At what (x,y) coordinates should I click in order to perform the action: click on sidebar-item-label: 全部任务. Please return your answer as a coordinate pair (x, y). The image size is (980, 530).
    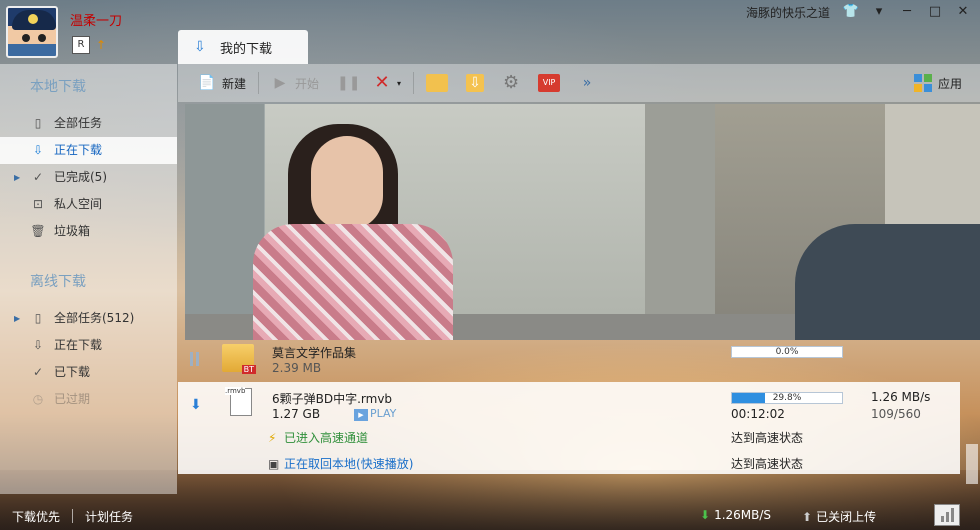
    Looking at the image, I should click on (78, 123).